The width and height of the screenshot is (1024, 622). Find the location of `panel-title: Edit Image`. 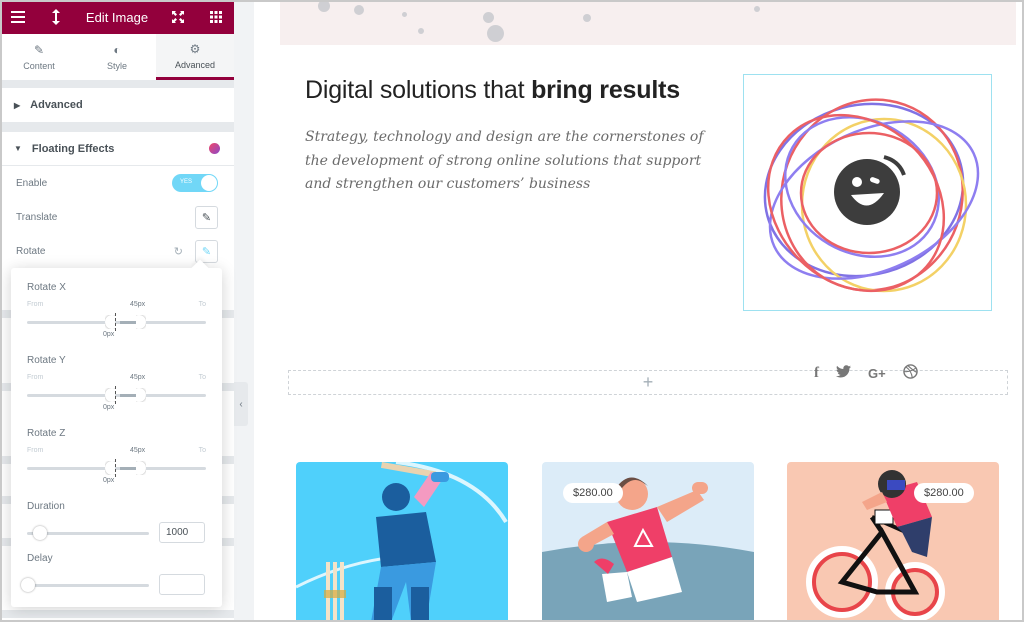

panel-title: Edit Image is located at coordinates (117, 17).